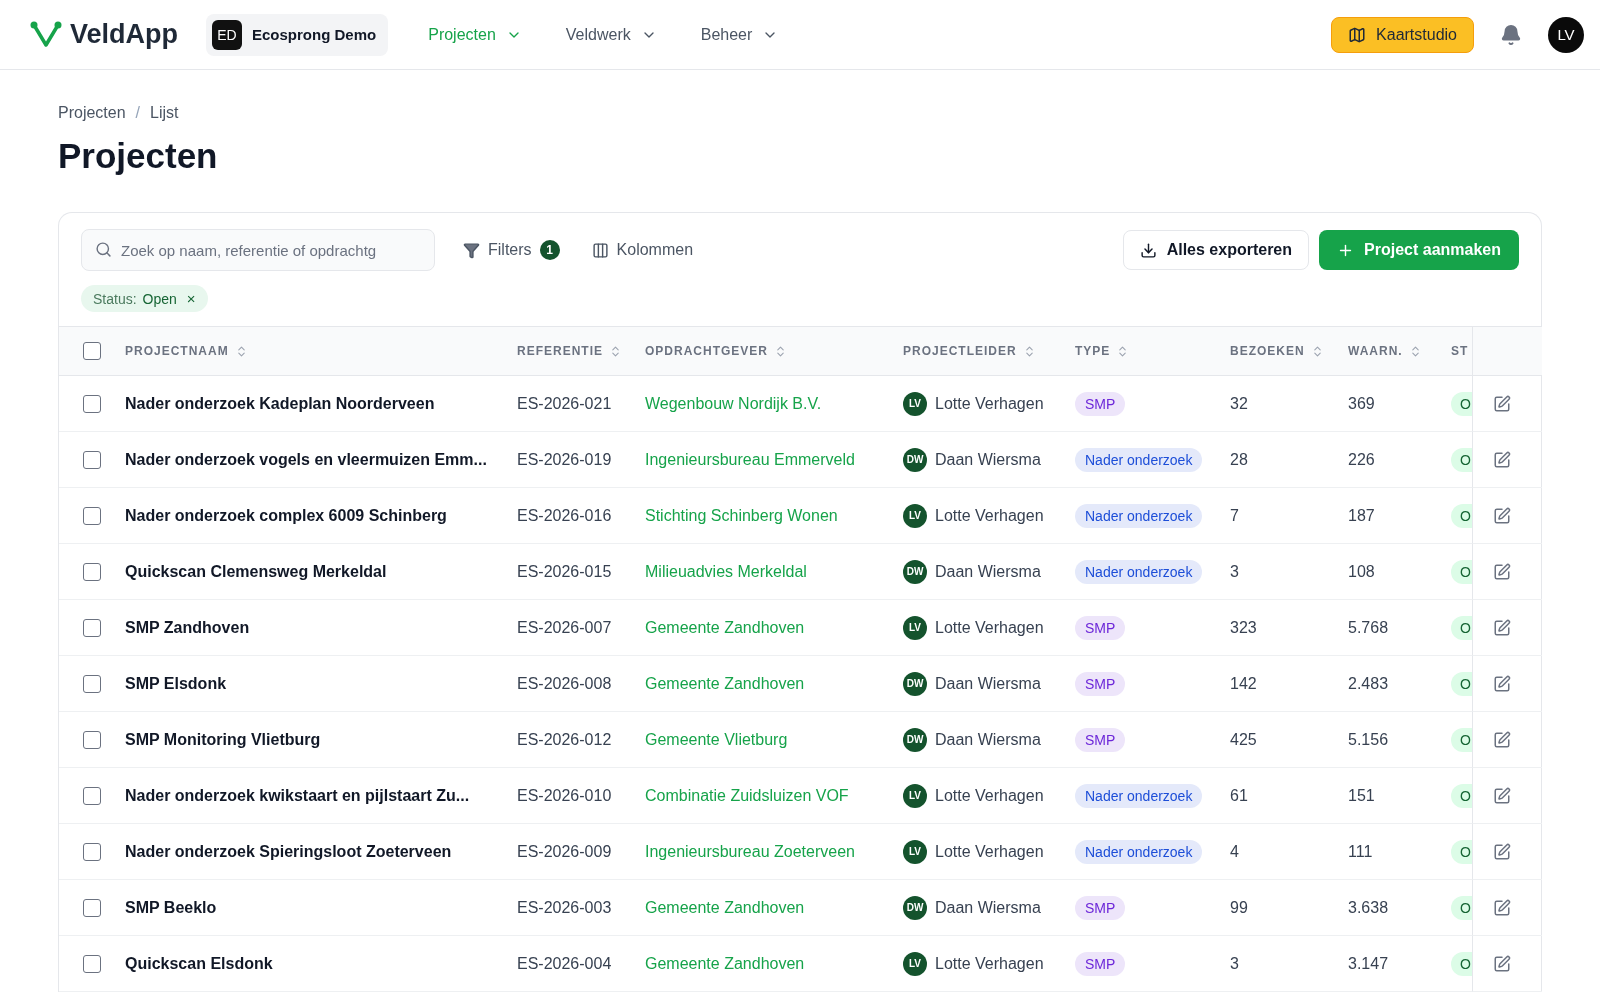 The width and height of the screenshot is (1600, 1000). Describe the element at coordinates (1368, 627) in the screenshot. I see `observations-count: 5.768` at that location.